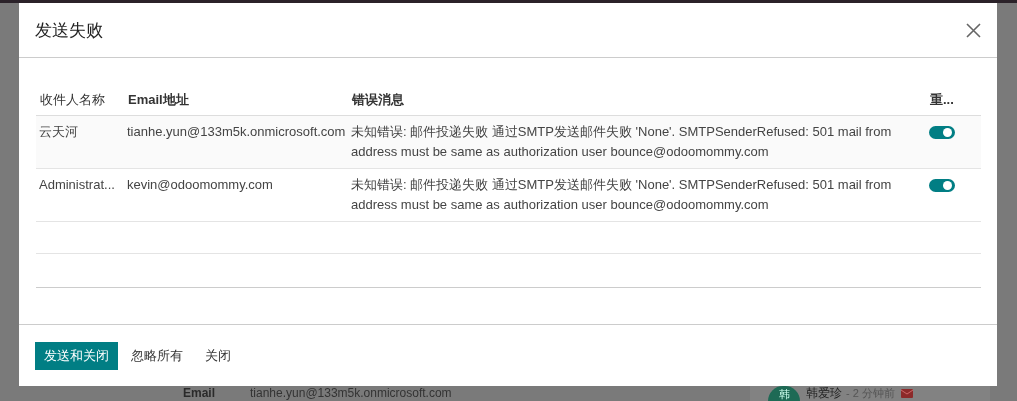 This screenshot has height=401, width=1017. What do you see at coordinates (218, 355) in the screenshot?
I see `footer-link-button: 关闭` at bounding box center [218, 355].